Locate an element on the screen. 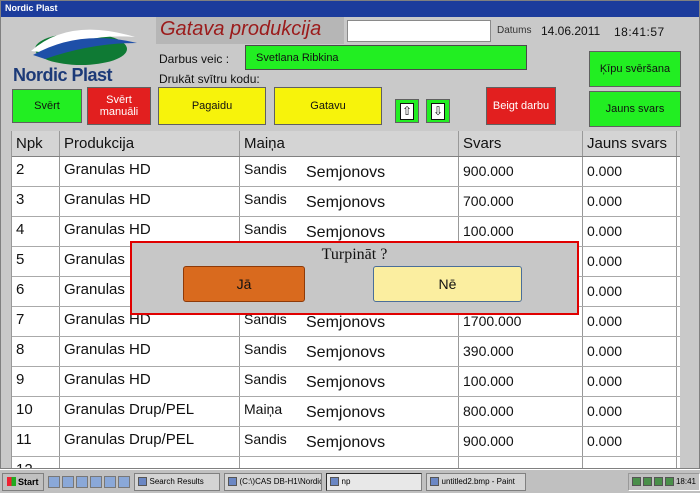 The height and width of the screenshot is (493, 700). col-header-npk: Npk is located at coordinates (36, 143).